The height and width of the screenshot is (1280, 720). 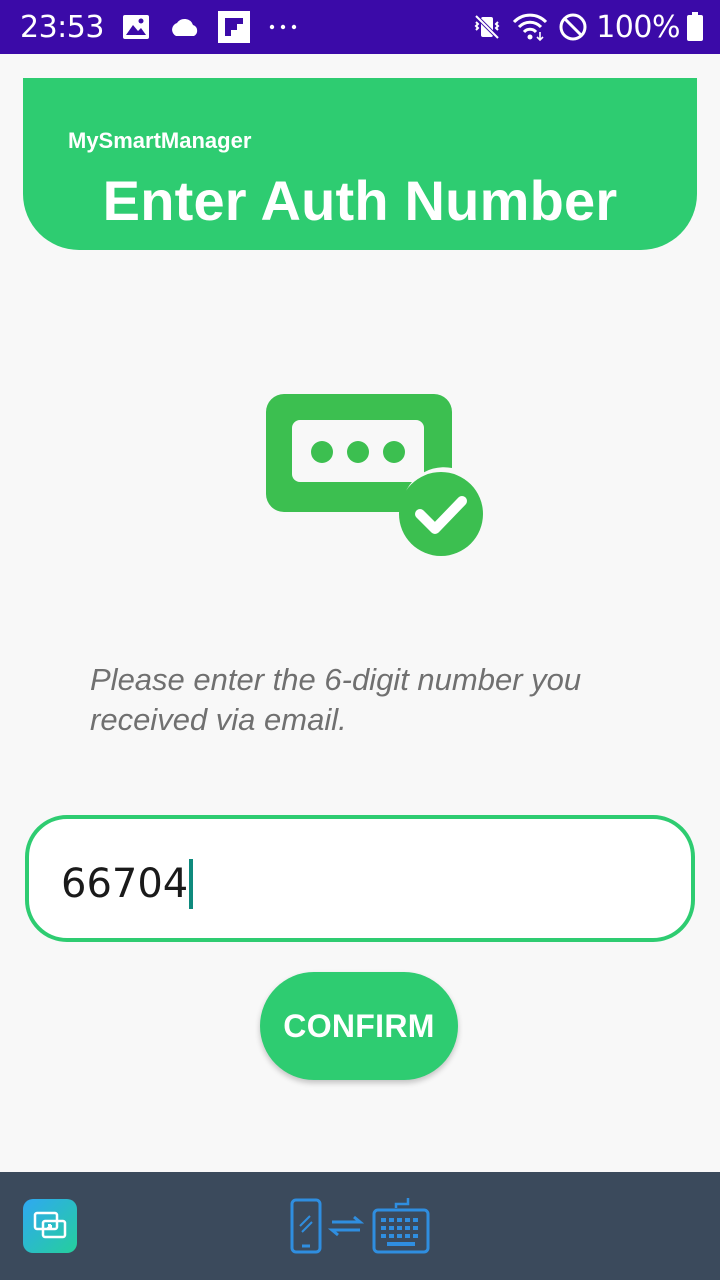 What do you see at coordinates (233, 27) in the screenshot?
I see `flipboard-icon` at bounding box center [233, 27].